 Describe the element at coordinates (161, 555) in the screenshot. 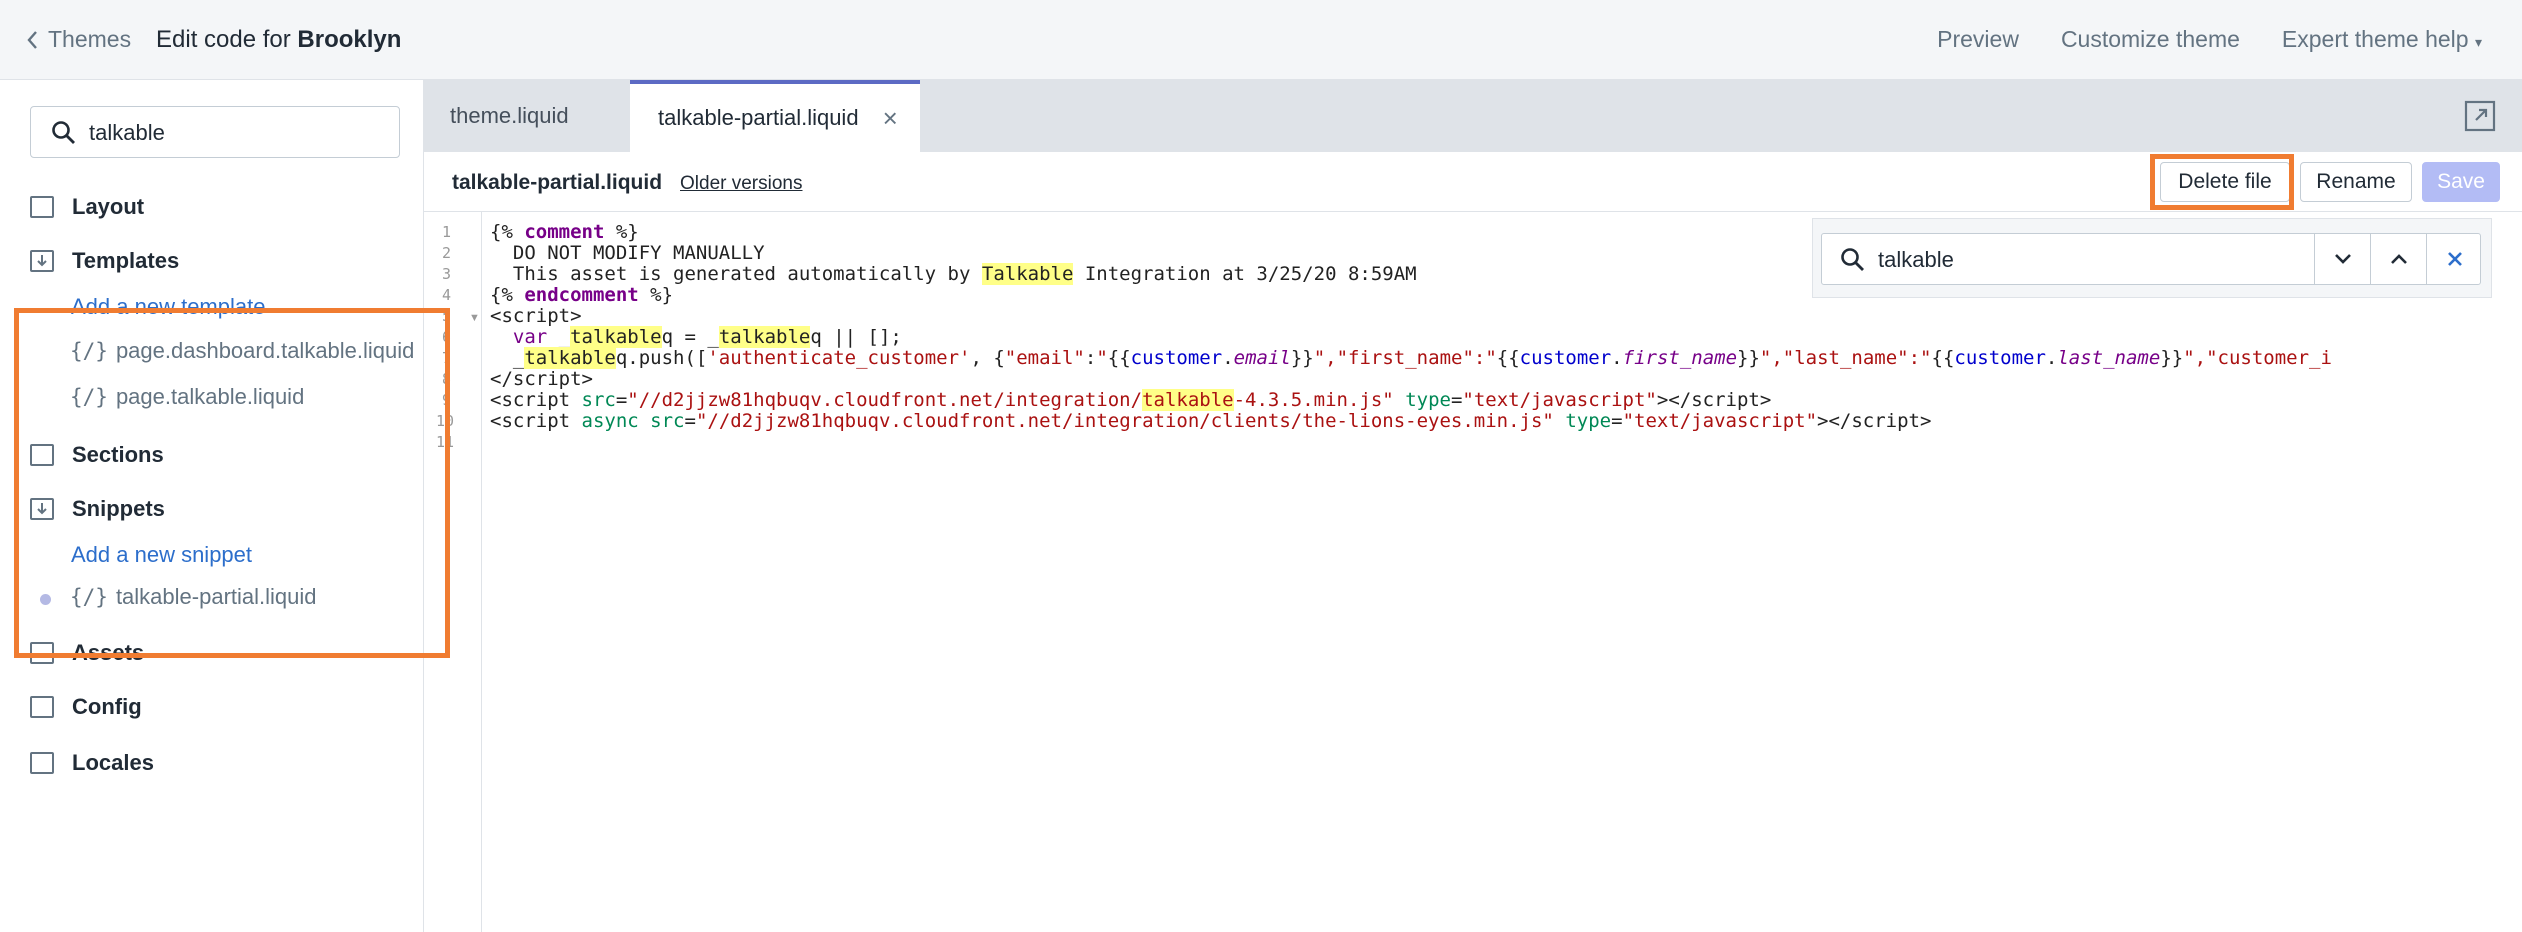

I see `add-snippet-link: Add a new snippet` at that location.